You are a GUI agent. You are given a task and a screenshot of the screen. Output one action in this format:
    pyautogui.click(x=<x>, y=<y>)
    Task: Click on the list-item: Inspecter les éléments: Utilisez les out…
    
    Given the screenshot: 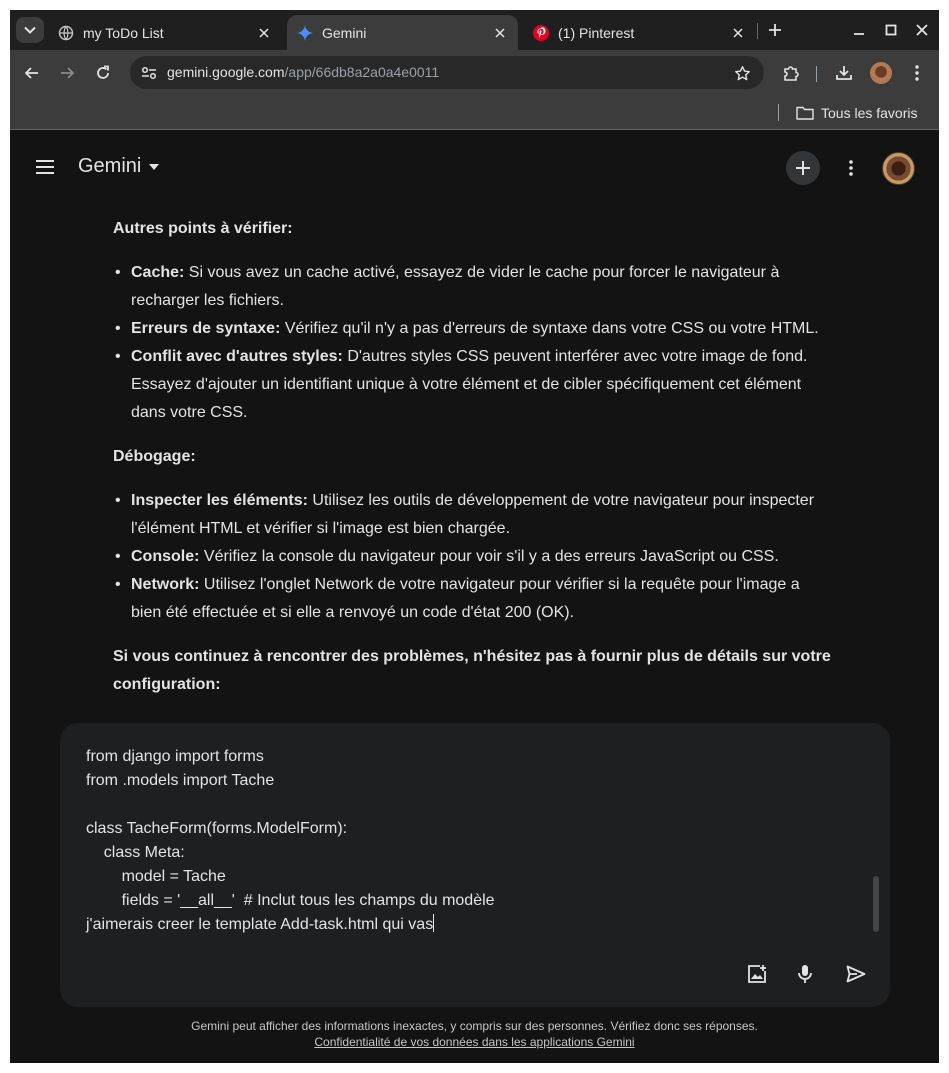 What is the action you would take?
    pyautogui.click(x=473, y=515)
    